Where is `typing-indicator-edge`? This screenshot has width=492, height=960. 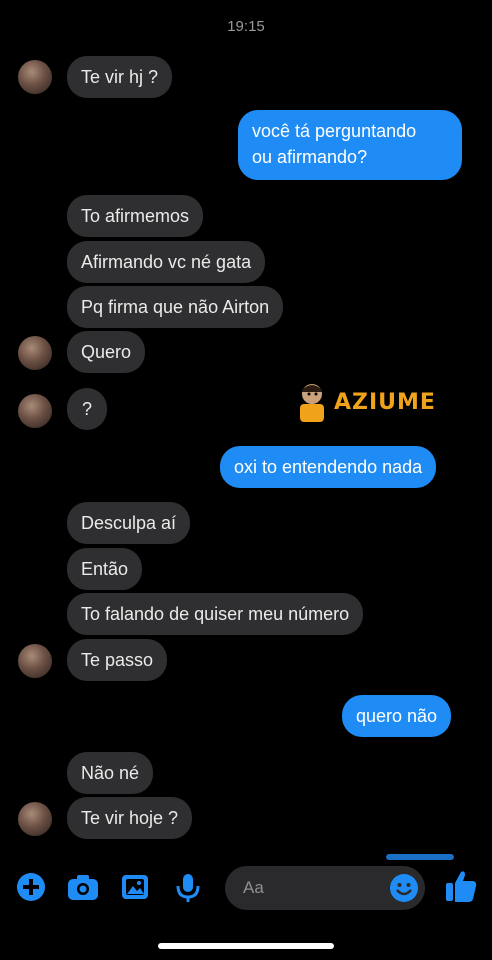 typing-indicator-edge is located at coordinates (420, 857).